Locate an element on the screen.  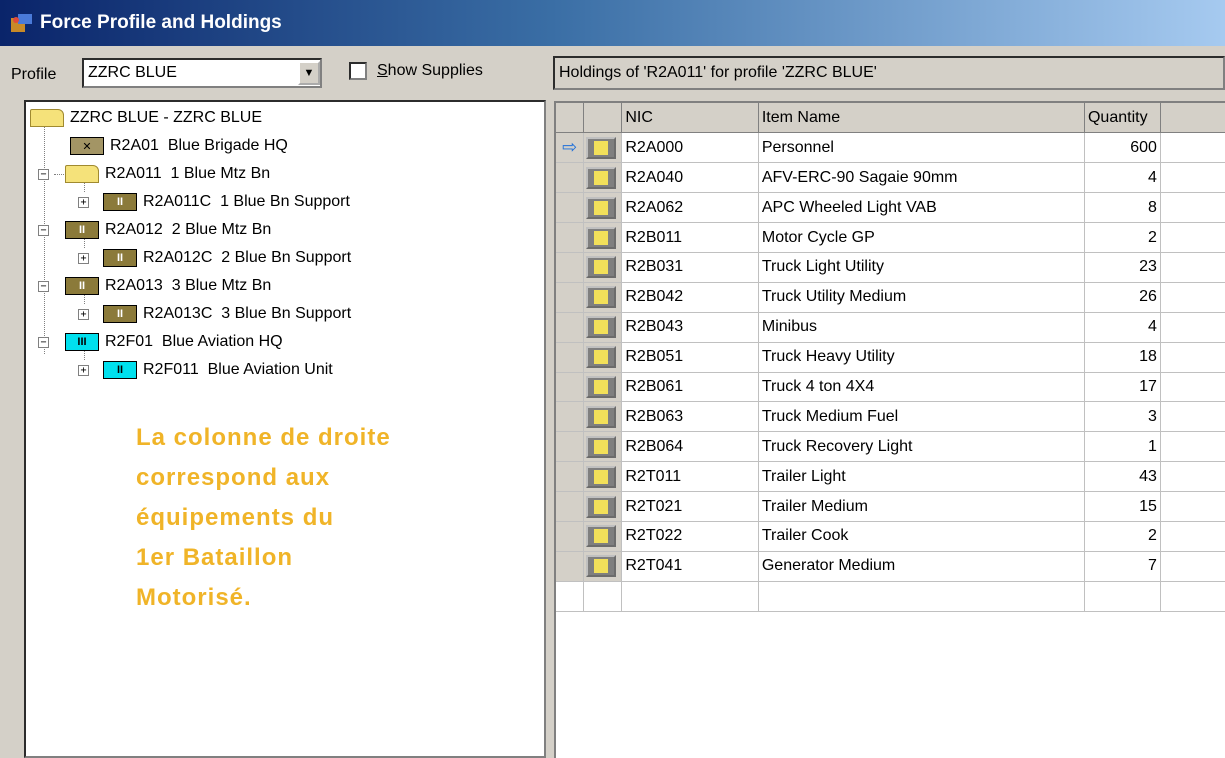
tree-node-r2a011: − R2A011 1 Blue Mtz Bn is located at coordinates (154, 174).